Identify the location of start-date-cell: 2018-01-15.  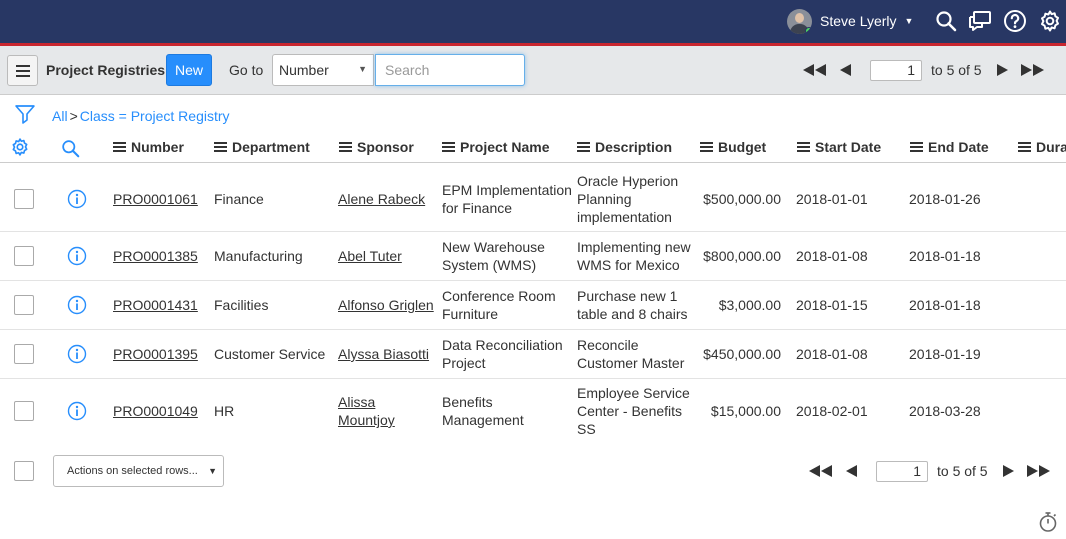
(832, 305).